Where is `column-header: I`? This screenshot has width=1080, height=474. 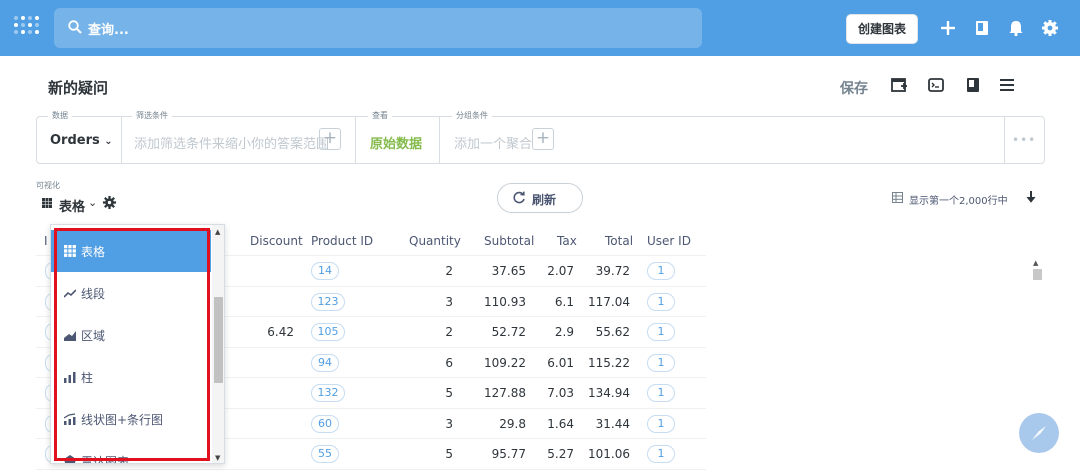
column-header: I is located at coordinates (46, 241).